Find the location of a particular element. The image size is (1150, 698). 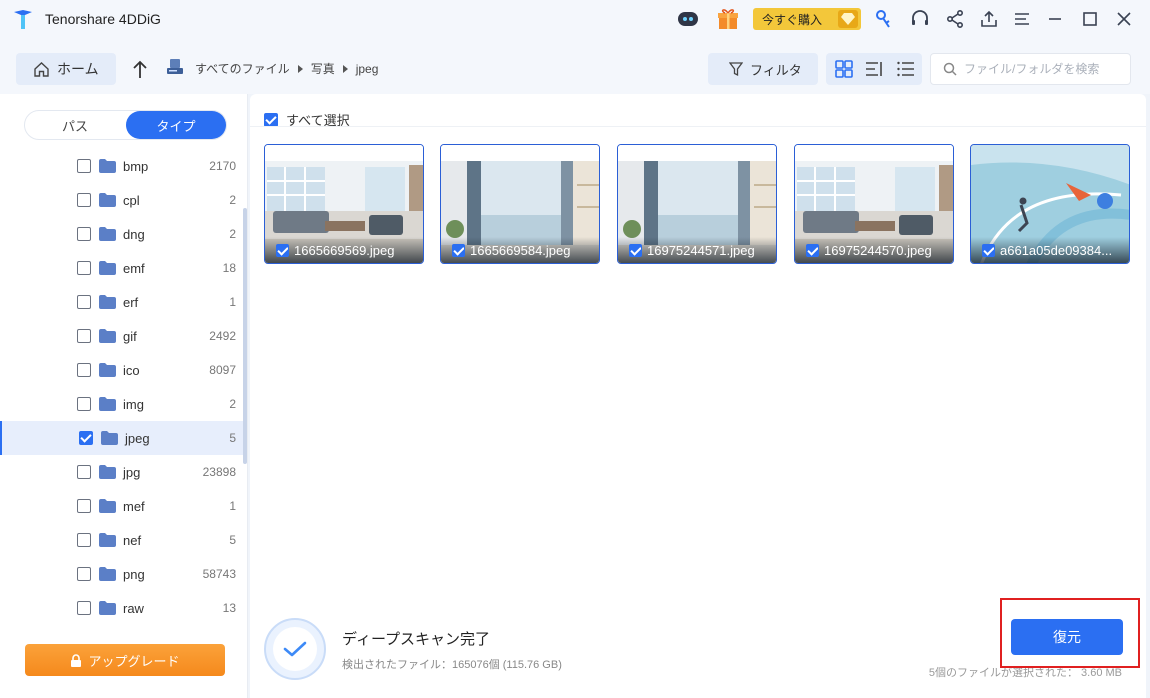

file-type-count: 13 is located at coordinates (229, 608).